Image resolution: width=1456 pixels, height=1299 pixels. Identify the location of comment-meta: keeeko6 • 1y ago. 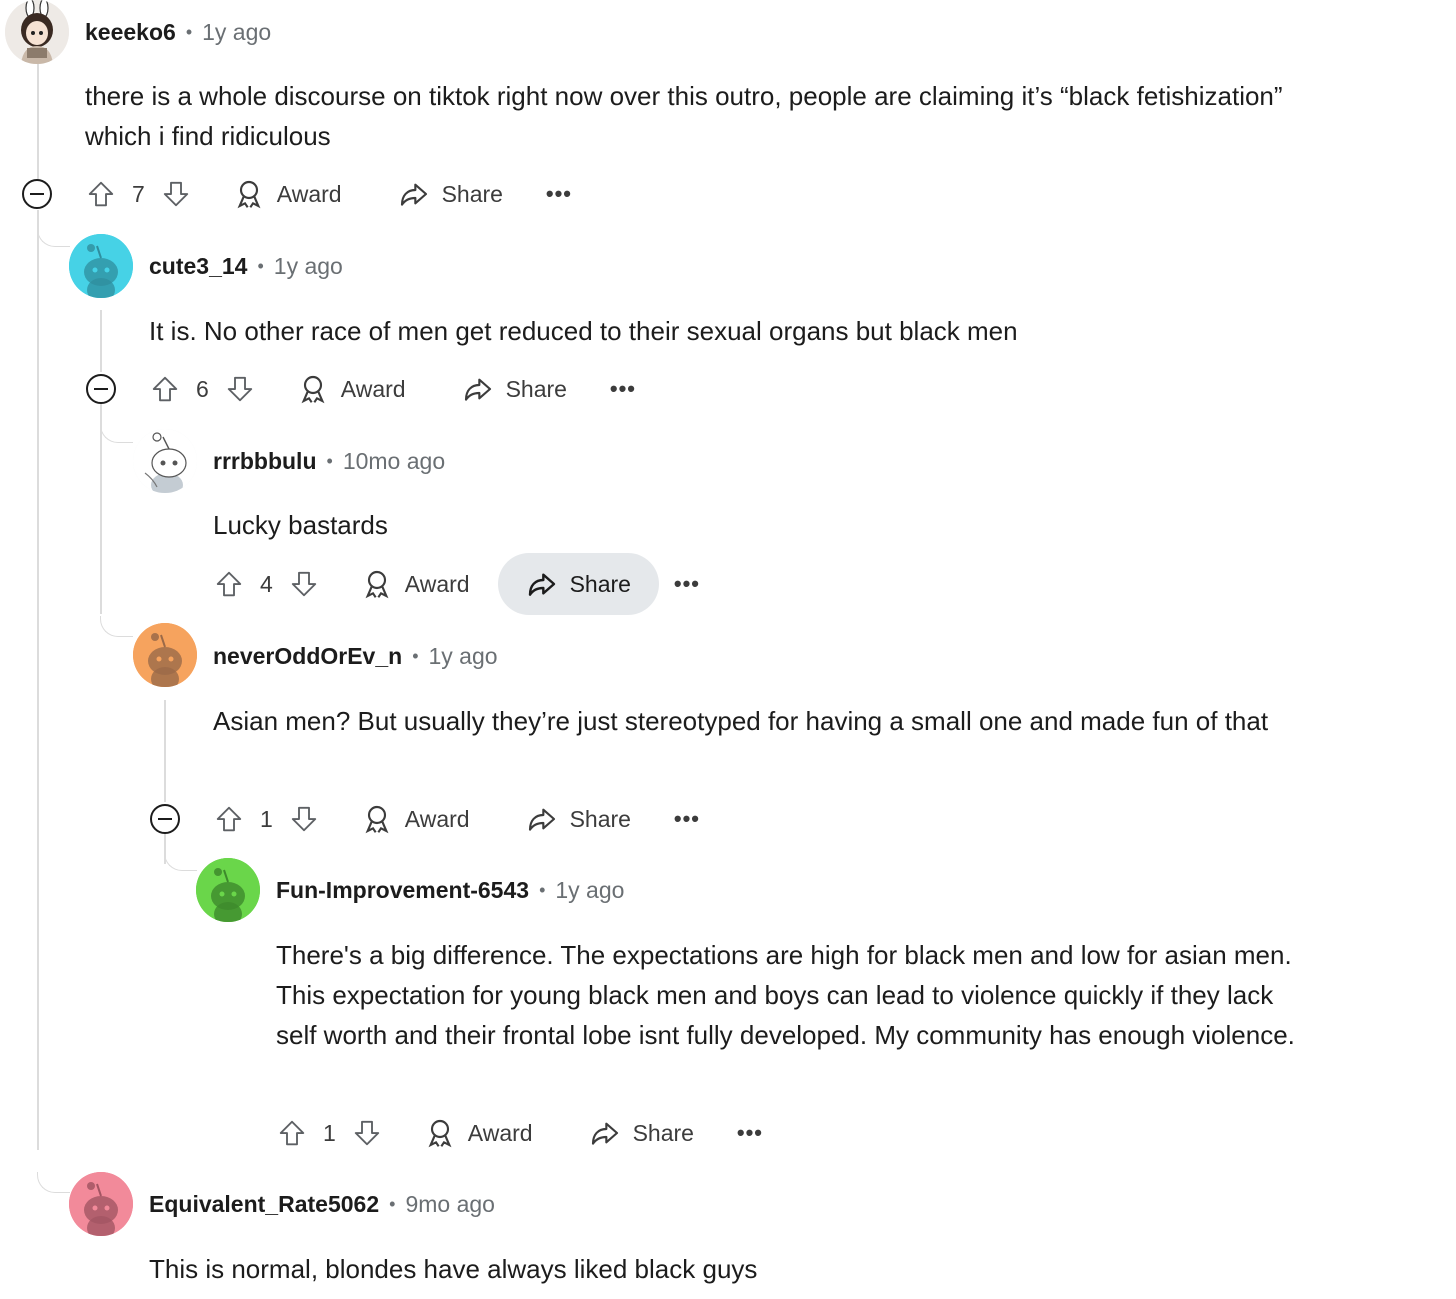
(178, 32).